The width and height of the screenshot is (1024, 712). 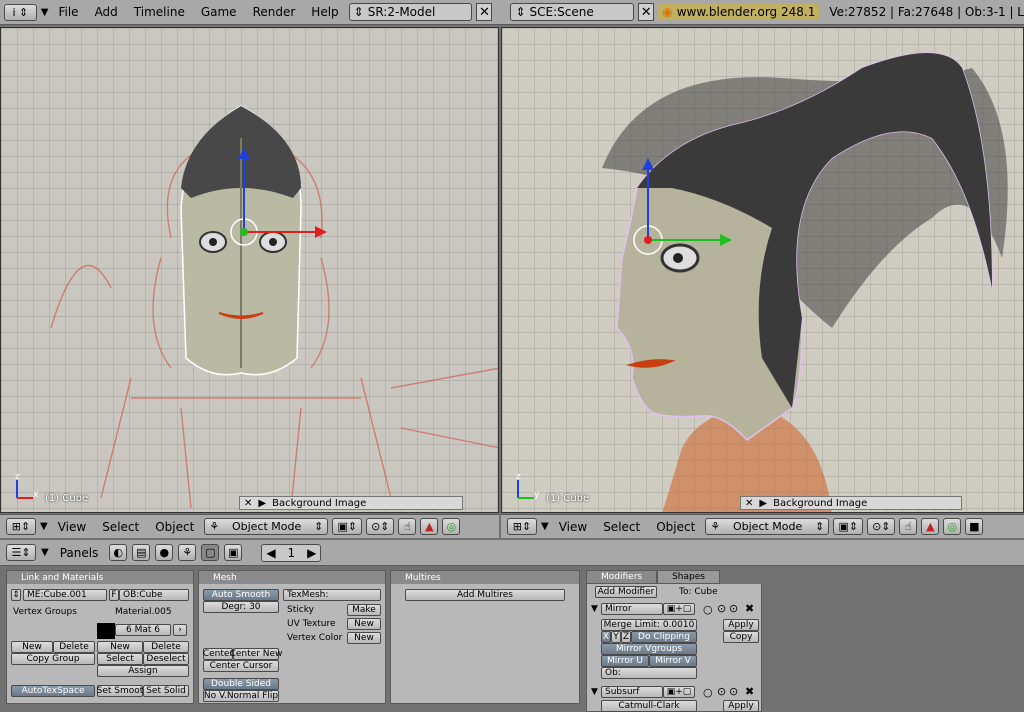 What do you see at coordinates (166, 647) in the screenshot?
I see `delete-material-button: Delete` at bounding box center [166, 647].